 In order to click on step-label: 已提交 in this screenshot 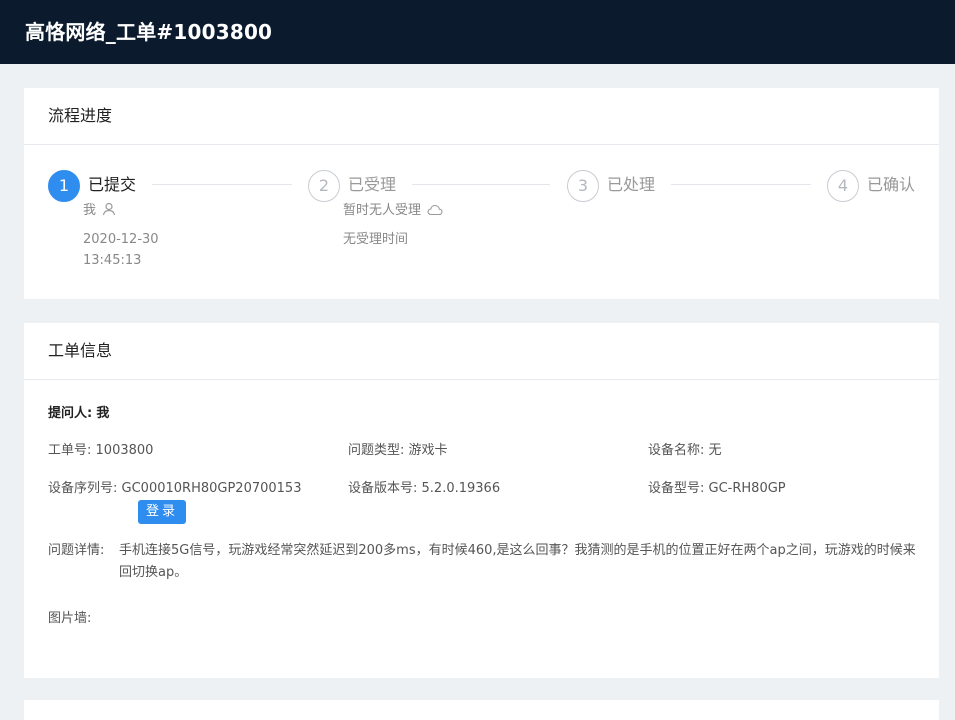, I will do `click(112, 184)`.